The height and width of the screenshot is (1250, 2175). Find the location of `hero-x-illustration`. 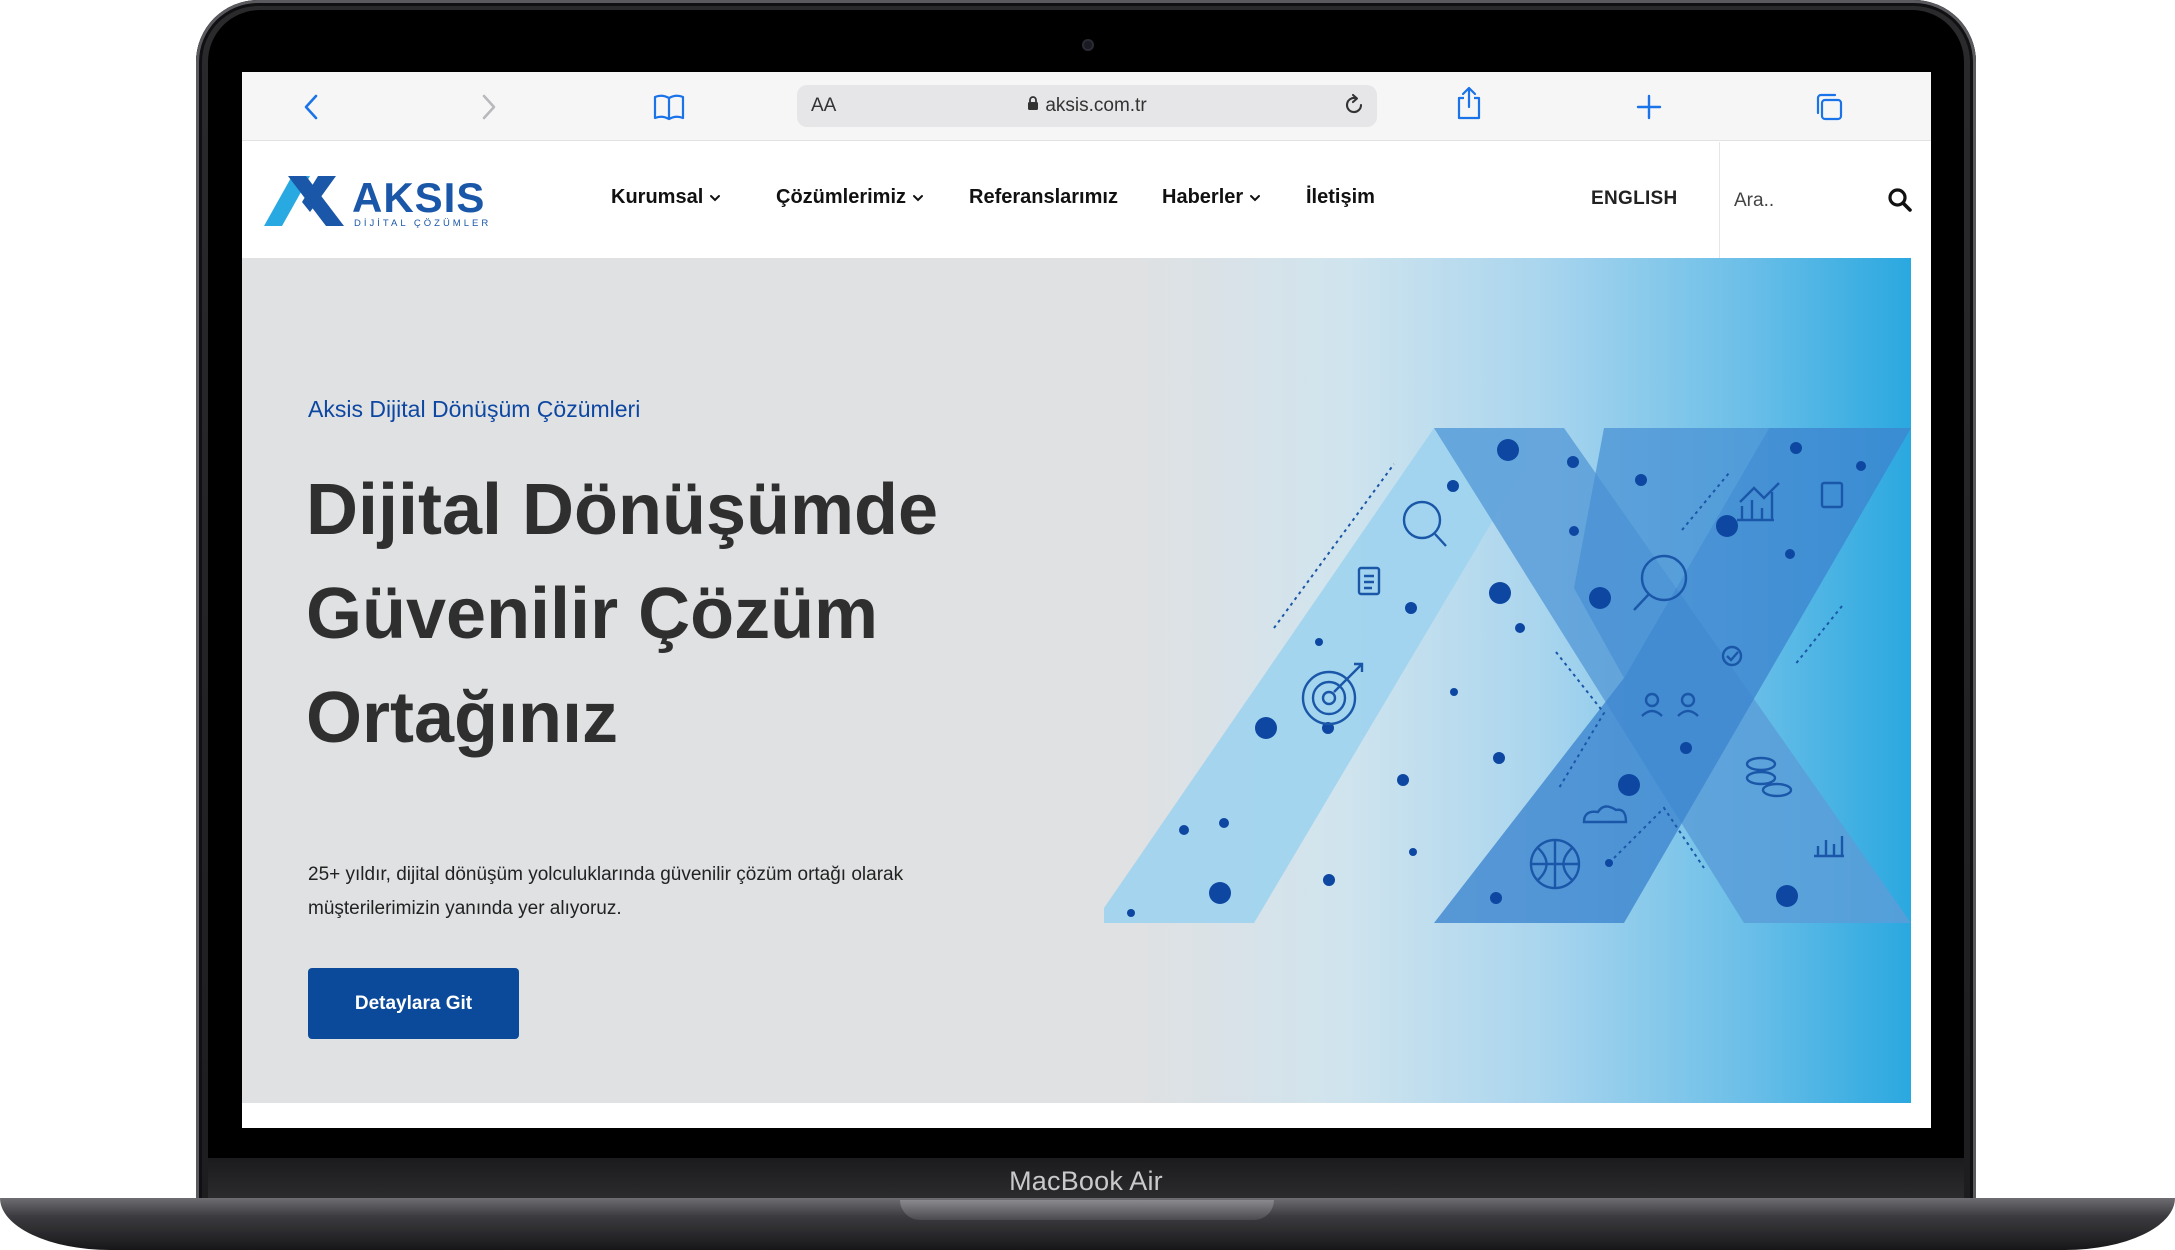

hero-x-illustration is located at coordinates (1507, 675).